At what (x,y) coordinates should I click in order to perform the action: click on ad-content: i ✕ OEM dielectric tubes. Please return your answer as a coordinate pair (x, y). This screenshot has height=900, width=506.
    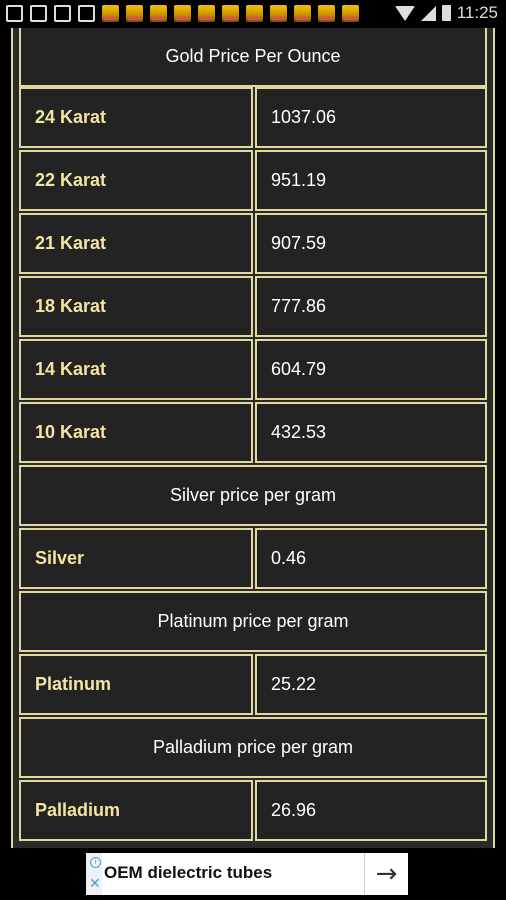
    Looking at the image, I should click on (247, 874).